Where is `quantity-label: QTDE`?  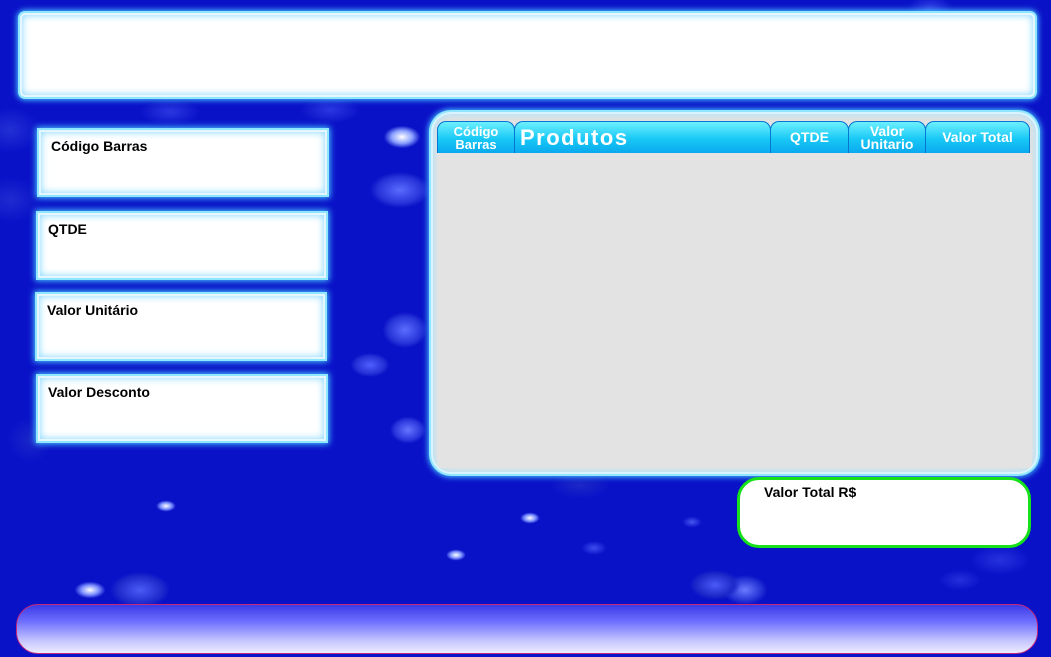
quantity-label: QTDE is located at coordinates (67, 229).